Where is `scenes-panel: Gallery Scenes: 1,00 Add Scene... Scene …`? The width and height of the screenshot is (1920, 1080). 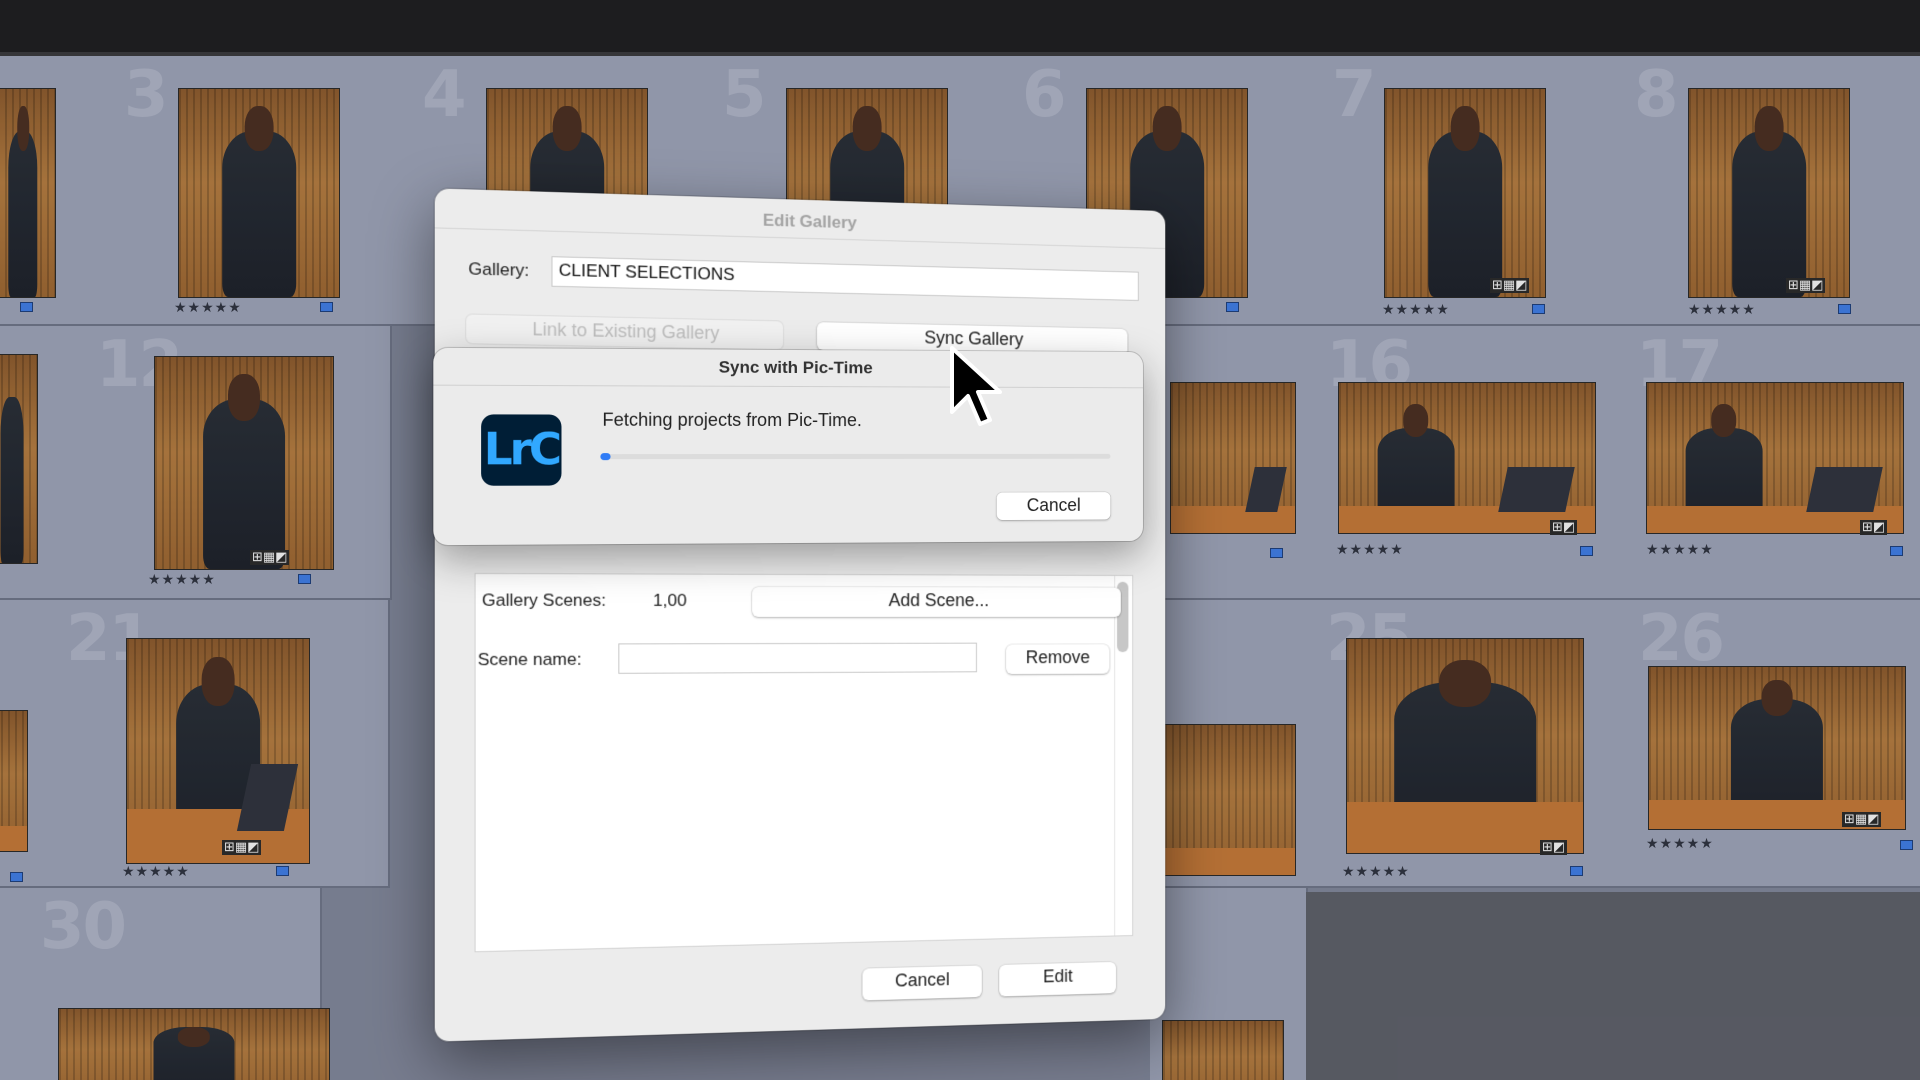 scenes-panel: Gallery Scenes: 1,00 Add Scene... Scene … is located at coordinates (804, 762).